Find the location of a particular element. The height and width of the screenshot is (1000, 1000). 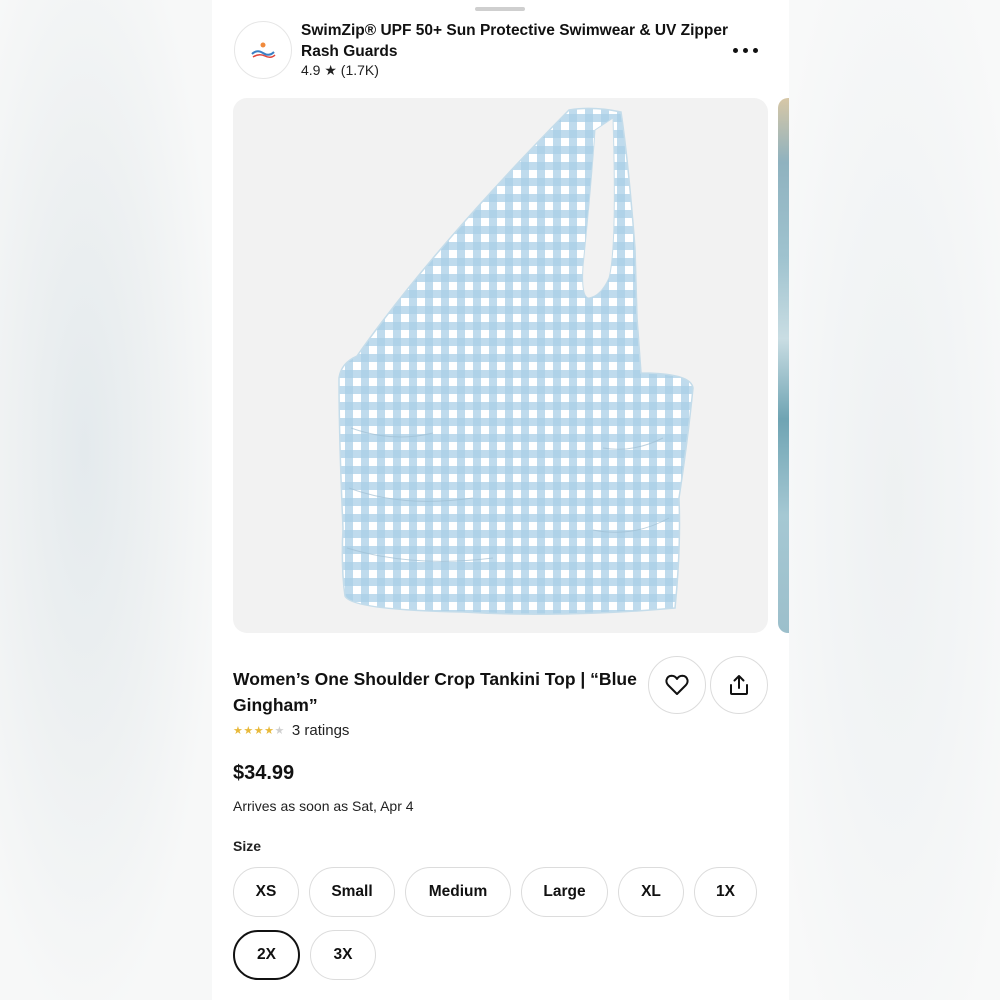

store-logo is located at coordinates (263, 50).